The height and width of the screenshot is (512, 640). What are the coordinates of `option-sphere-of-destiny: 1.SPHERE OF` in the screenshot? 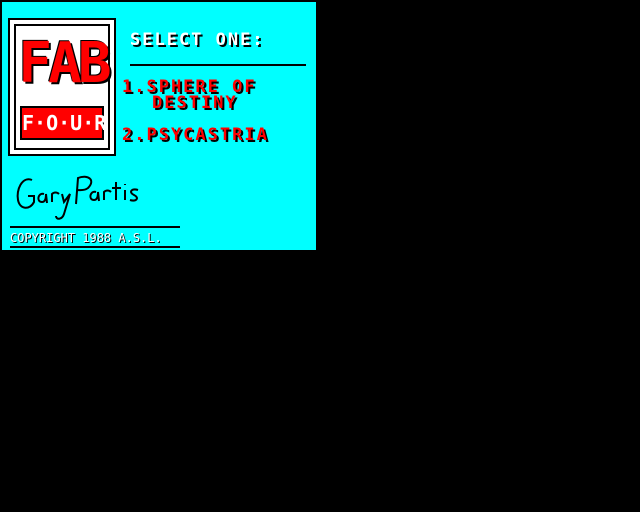 It's located at (189, 87).